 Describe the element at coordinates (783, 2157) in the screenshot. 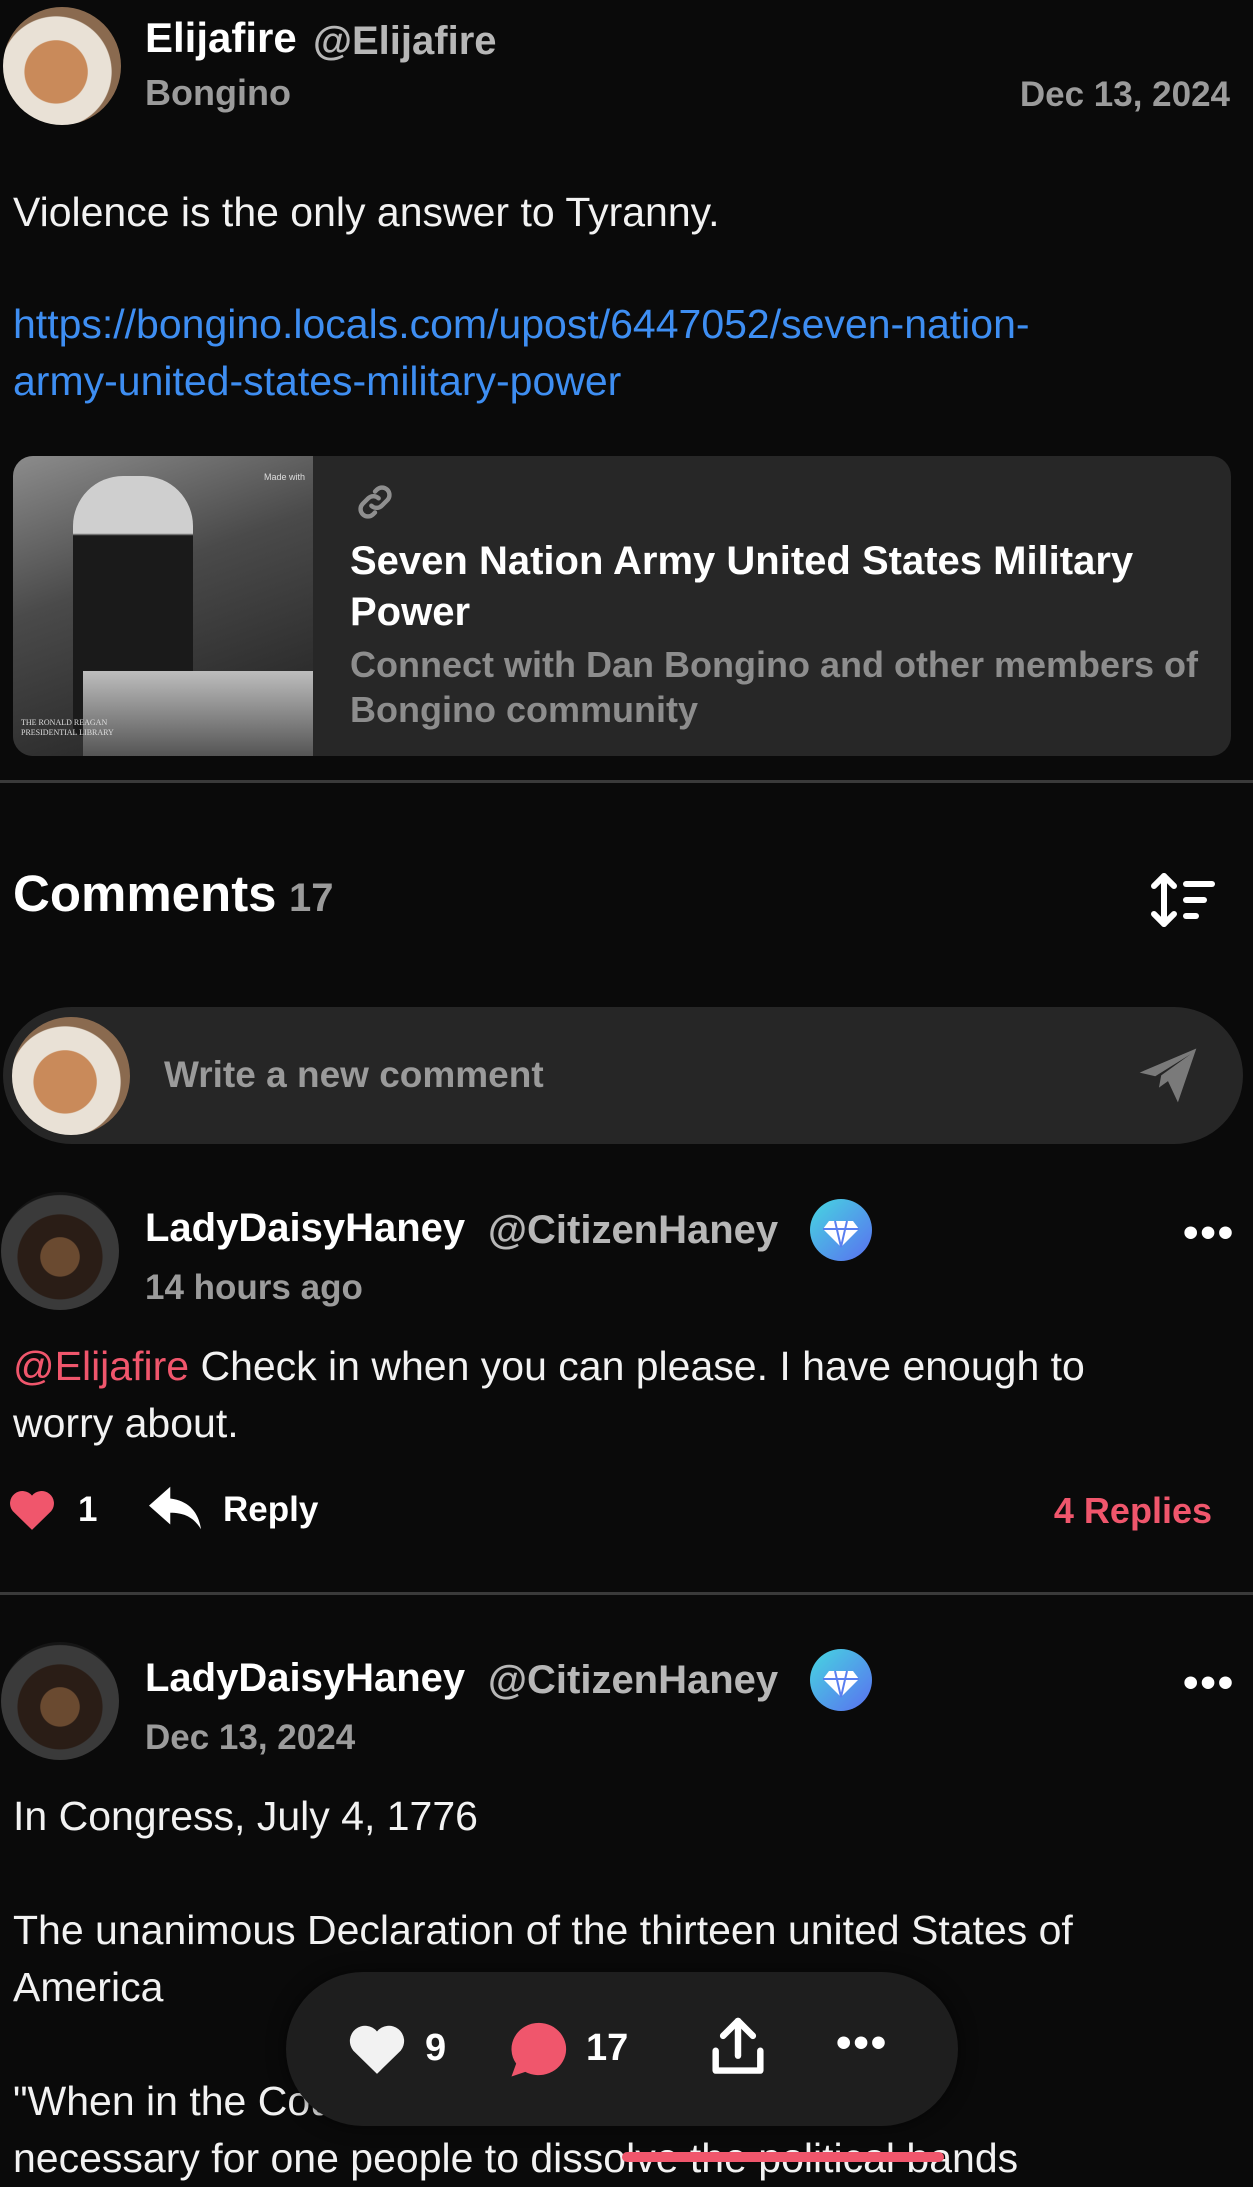

I see `home-indicator` at that location.